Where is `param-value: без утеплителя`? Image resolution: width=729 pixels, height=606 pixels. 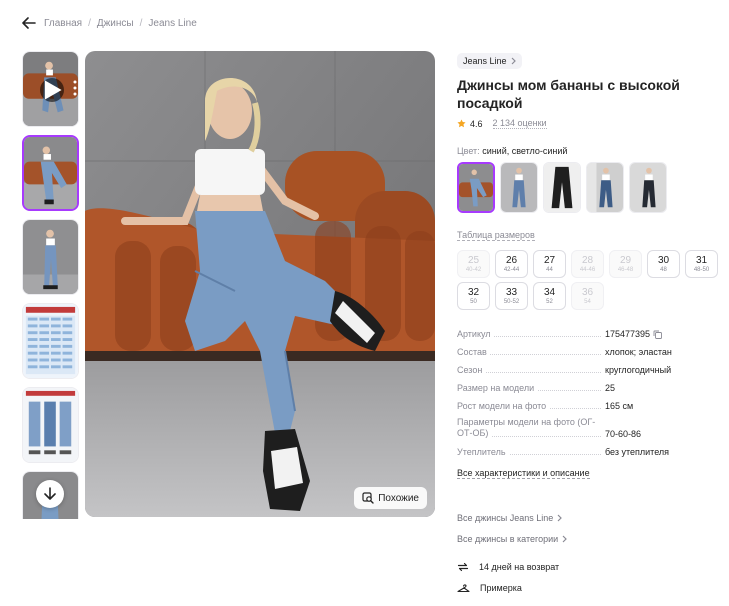 param-value: без утеплителя is located at coordinates (637, 452).